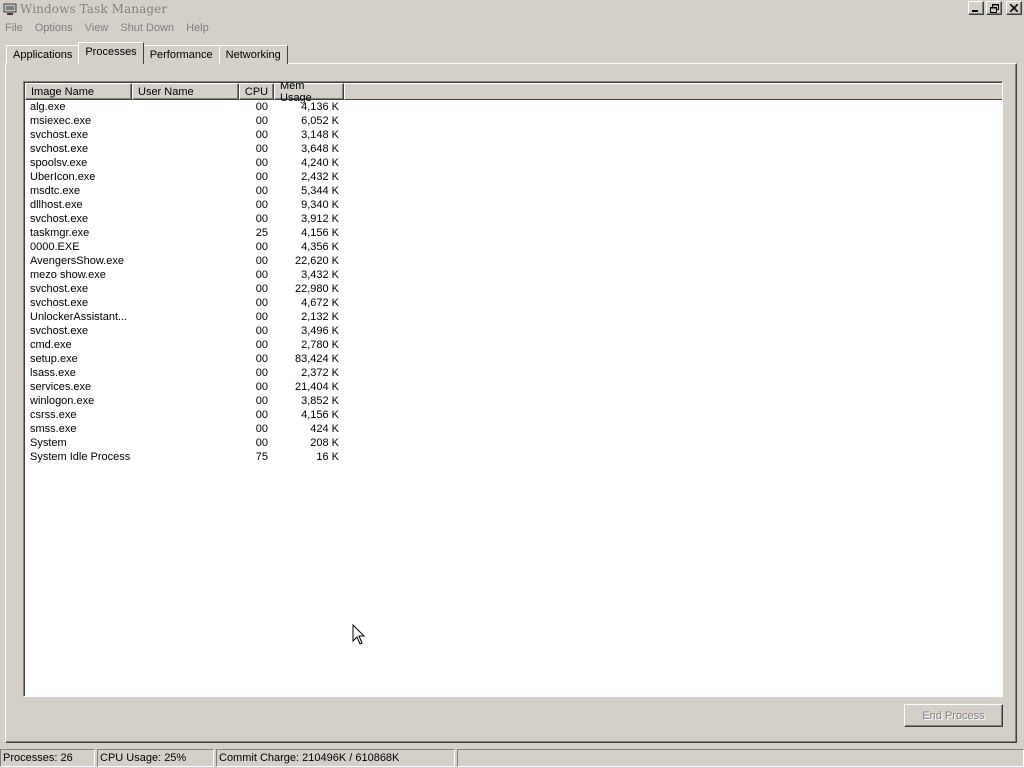  I want to click on process-mem-usage: 4,672 K, so click(320, 303).